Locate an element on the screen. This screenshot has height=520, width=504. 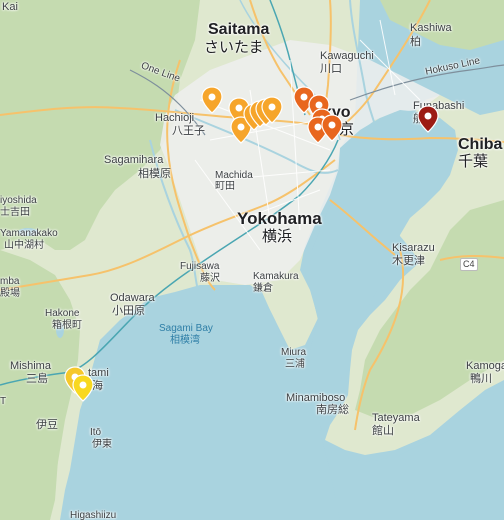
label-kai: Kai is located at coordinates (10, 7).